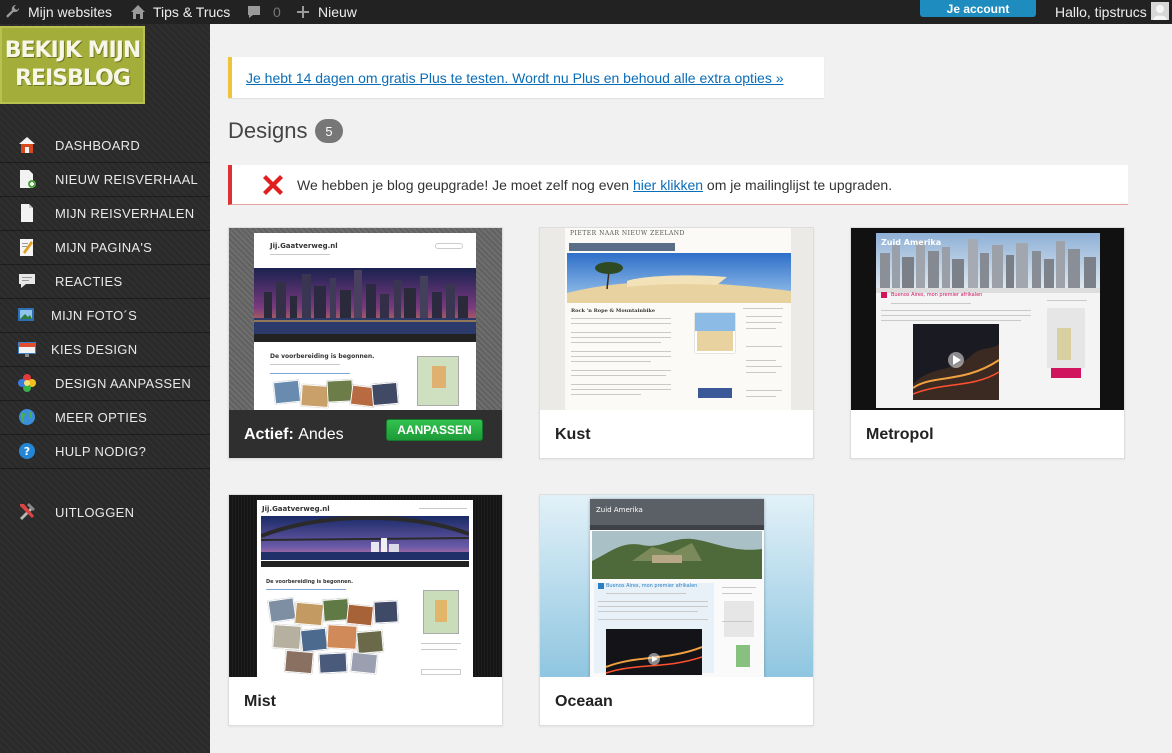 Image resolution: width=1172 pixels, height=753 pixels. I want to click on home-icon, so click(138, 12).